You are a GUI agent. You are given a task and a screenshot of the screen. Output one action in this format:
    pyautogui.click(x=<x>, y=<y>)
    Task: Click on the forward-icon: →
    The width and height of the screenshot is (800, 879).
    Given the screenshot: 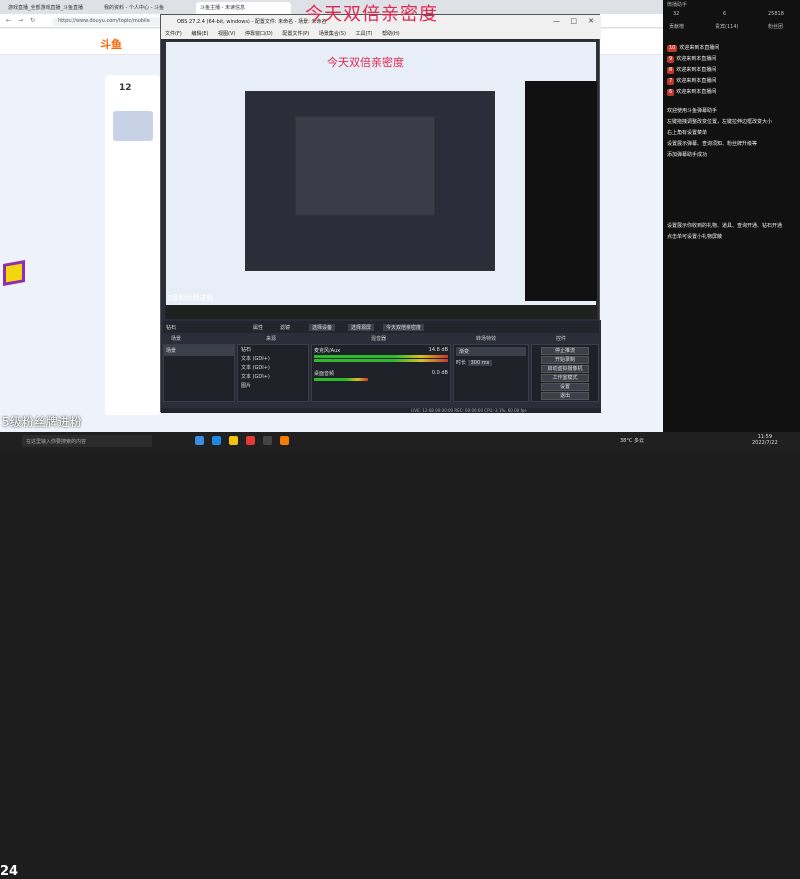 What is the action you would take?
    pyautogui.click(x=20, y=20)
    